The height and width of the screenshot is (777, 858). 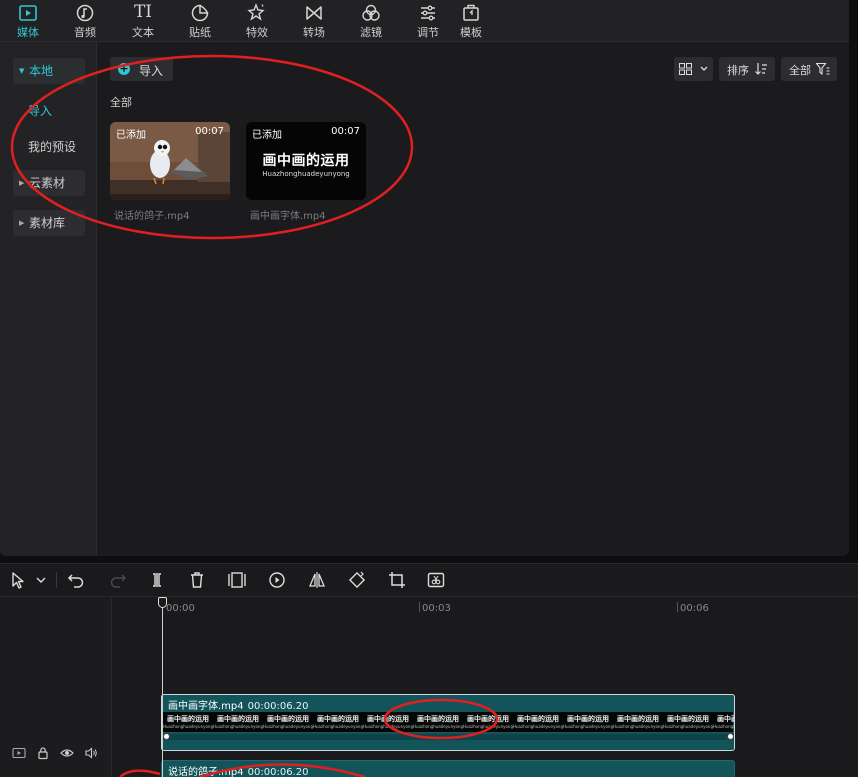 What do you see at coordinates (371, 32) in the screenshot?
I see `tab-label: 滤镜` at bounding box center [371, 32].